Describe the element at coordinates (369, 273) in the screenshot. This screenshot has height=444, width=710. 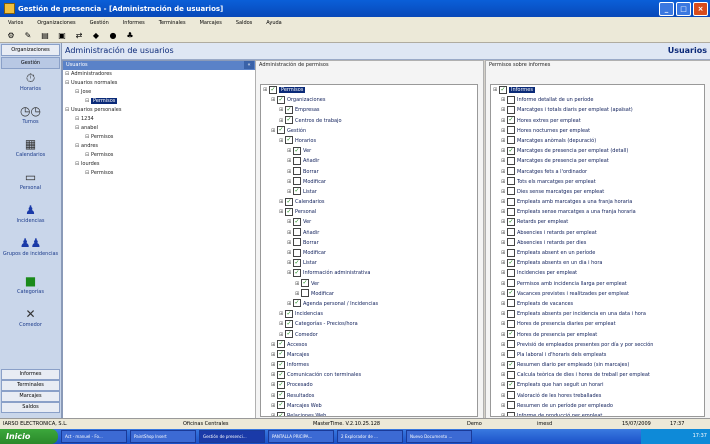
I see `permission-row: ⊞ ✓ Información administrativa` at that location.